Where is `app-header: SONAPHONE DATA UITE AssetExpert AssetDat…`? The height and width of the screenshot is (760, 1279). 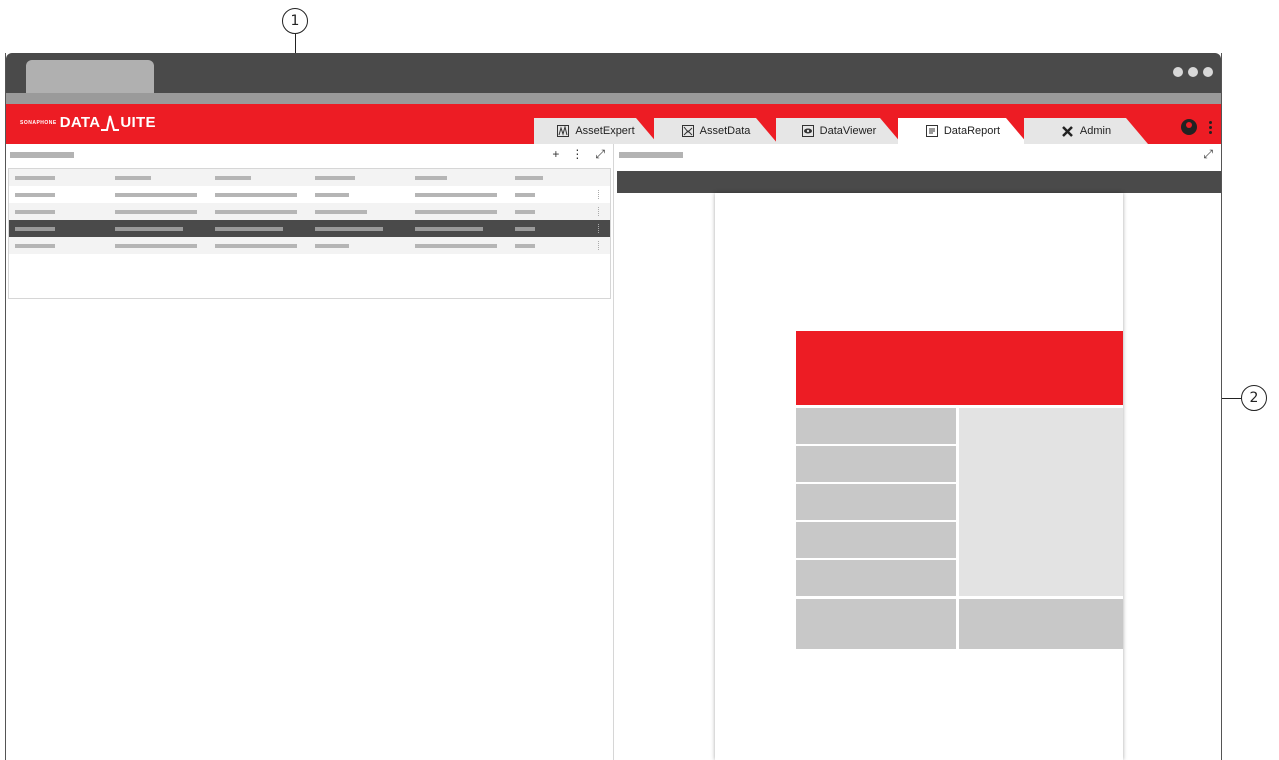 app-header: SONAPHONE DATA UITE AssetExpert AssetDat… is located at coordinates (613, 124).